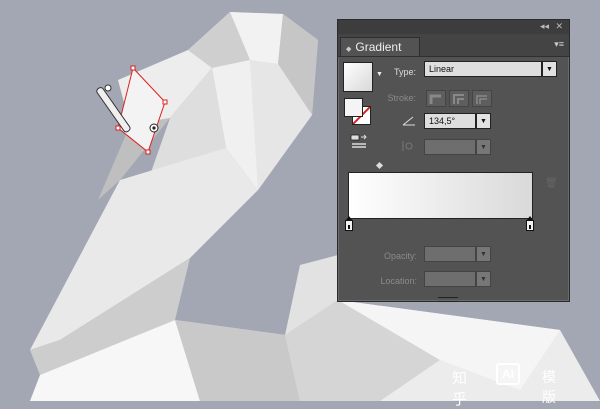 The height and width of the screenshot is (409, 600). What do you see at coordinates (349, 223) in the screenshot?
I see `gradient-stop-start` at bounding box center [349, 223].